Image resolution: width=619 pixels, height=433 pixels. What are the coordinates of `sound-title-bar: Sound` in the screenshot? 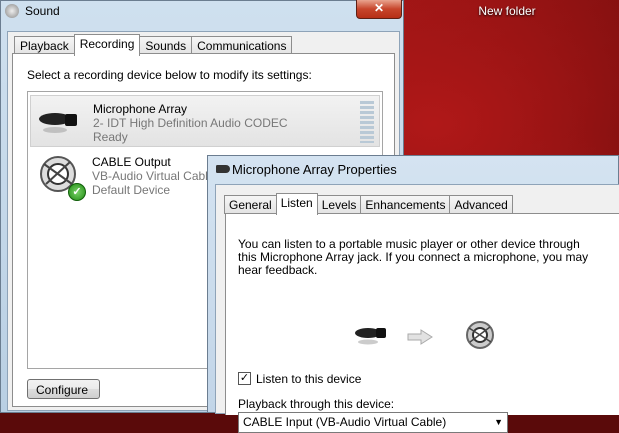 It's located at (203, 12).